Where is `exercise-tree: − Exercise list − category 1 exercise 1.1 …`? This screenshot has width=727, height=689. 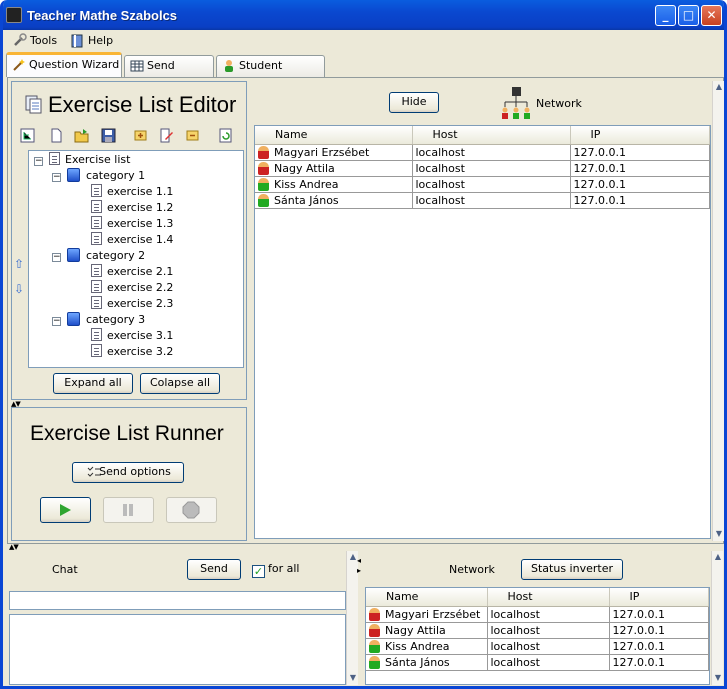 exercise-tree: − Exercise list − category 1 exercise 1.1 … is located at coordinates (136, 259).